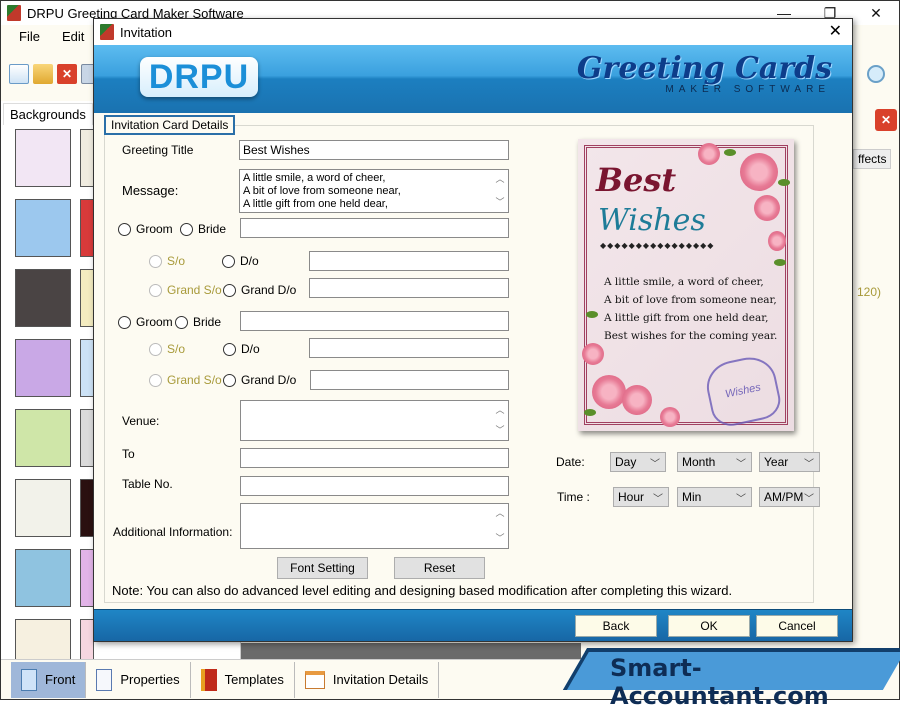 The width and height of the screenshot is (900, 710). I want to click on close-file-icon: ✕, so click(67, 74).